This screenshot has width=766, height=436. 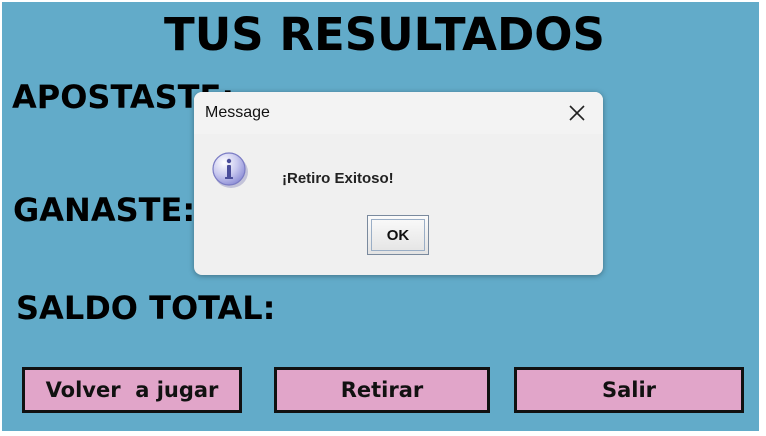 What do you see at coordinates (230, 170) in the screenshot?
I see `information-icon` at bounding box center [230, 170].